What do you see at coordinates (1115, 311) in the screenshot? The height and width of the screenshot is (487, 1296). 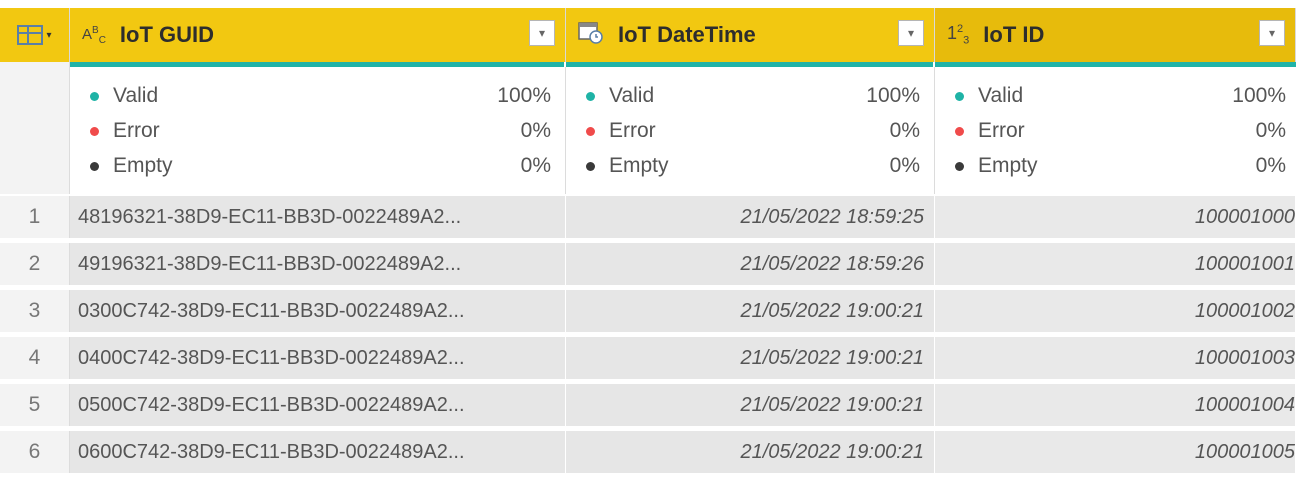 I see `cell-iot-id: 100001002` at bounding box center [1115, 311].